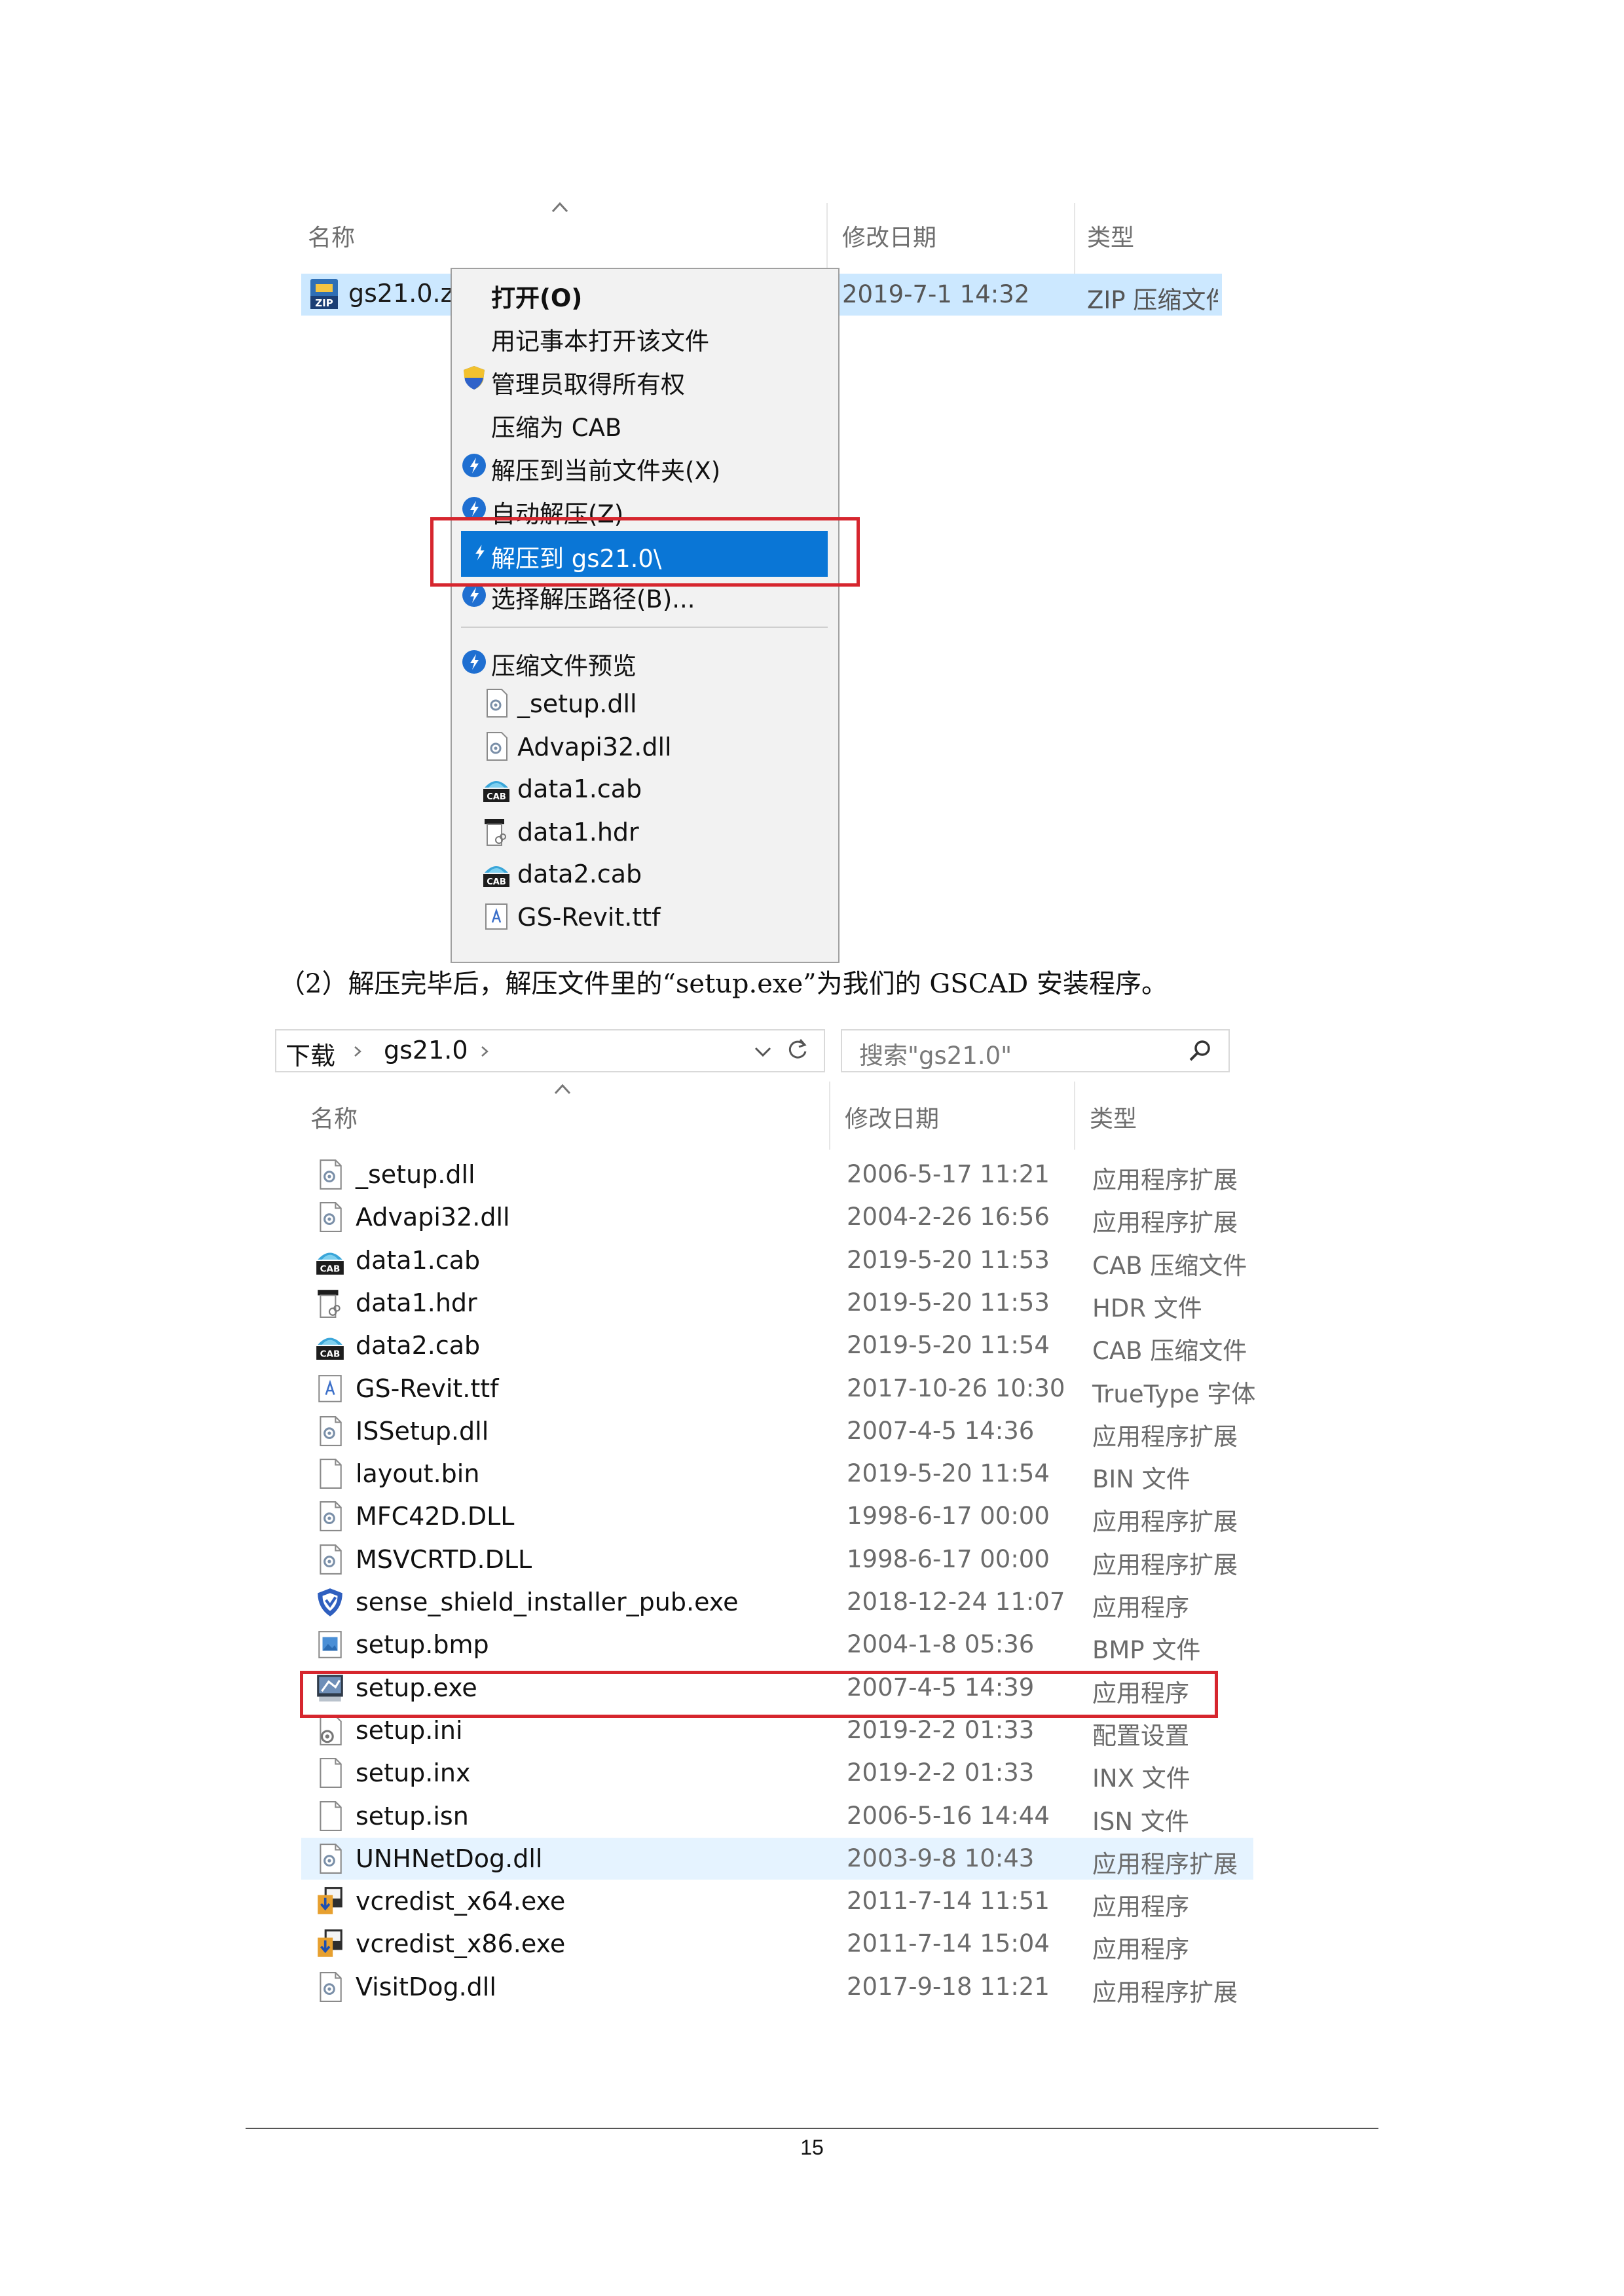  Describe the element at coordinates (564, 664) in the screenshot. I see `menu-item-preview-header: 压缩文件预览` at that location.